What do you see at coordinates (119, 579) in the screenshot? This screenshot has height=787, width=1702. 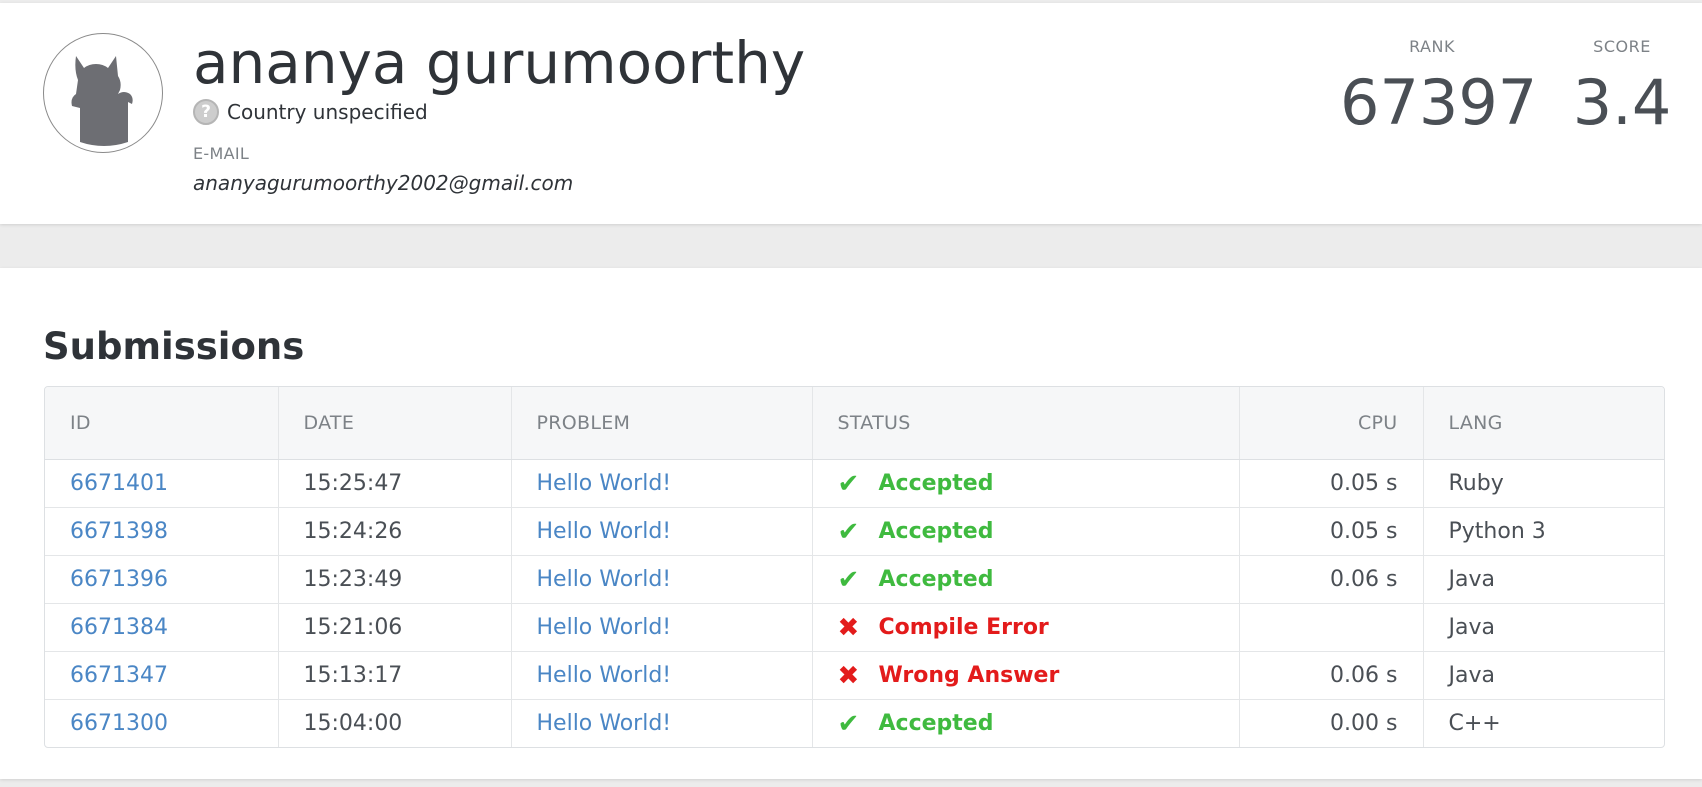 I see `submission-id-link: 6671396` at bounding box center [119, 579].